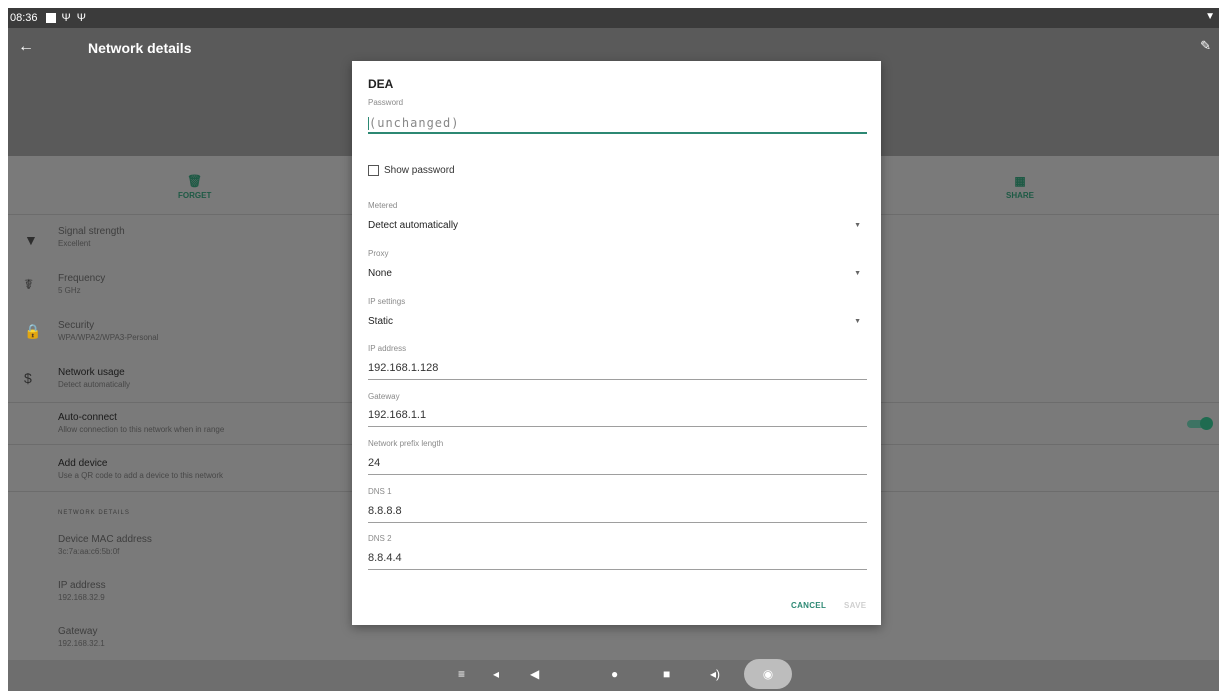 Image resolution: width=1219 pixels, height=691 pixels. What do you see at coordinates (419, 170) in the screenshot?
I see `show-password-label: Show password` at bounding box center [419, 170].